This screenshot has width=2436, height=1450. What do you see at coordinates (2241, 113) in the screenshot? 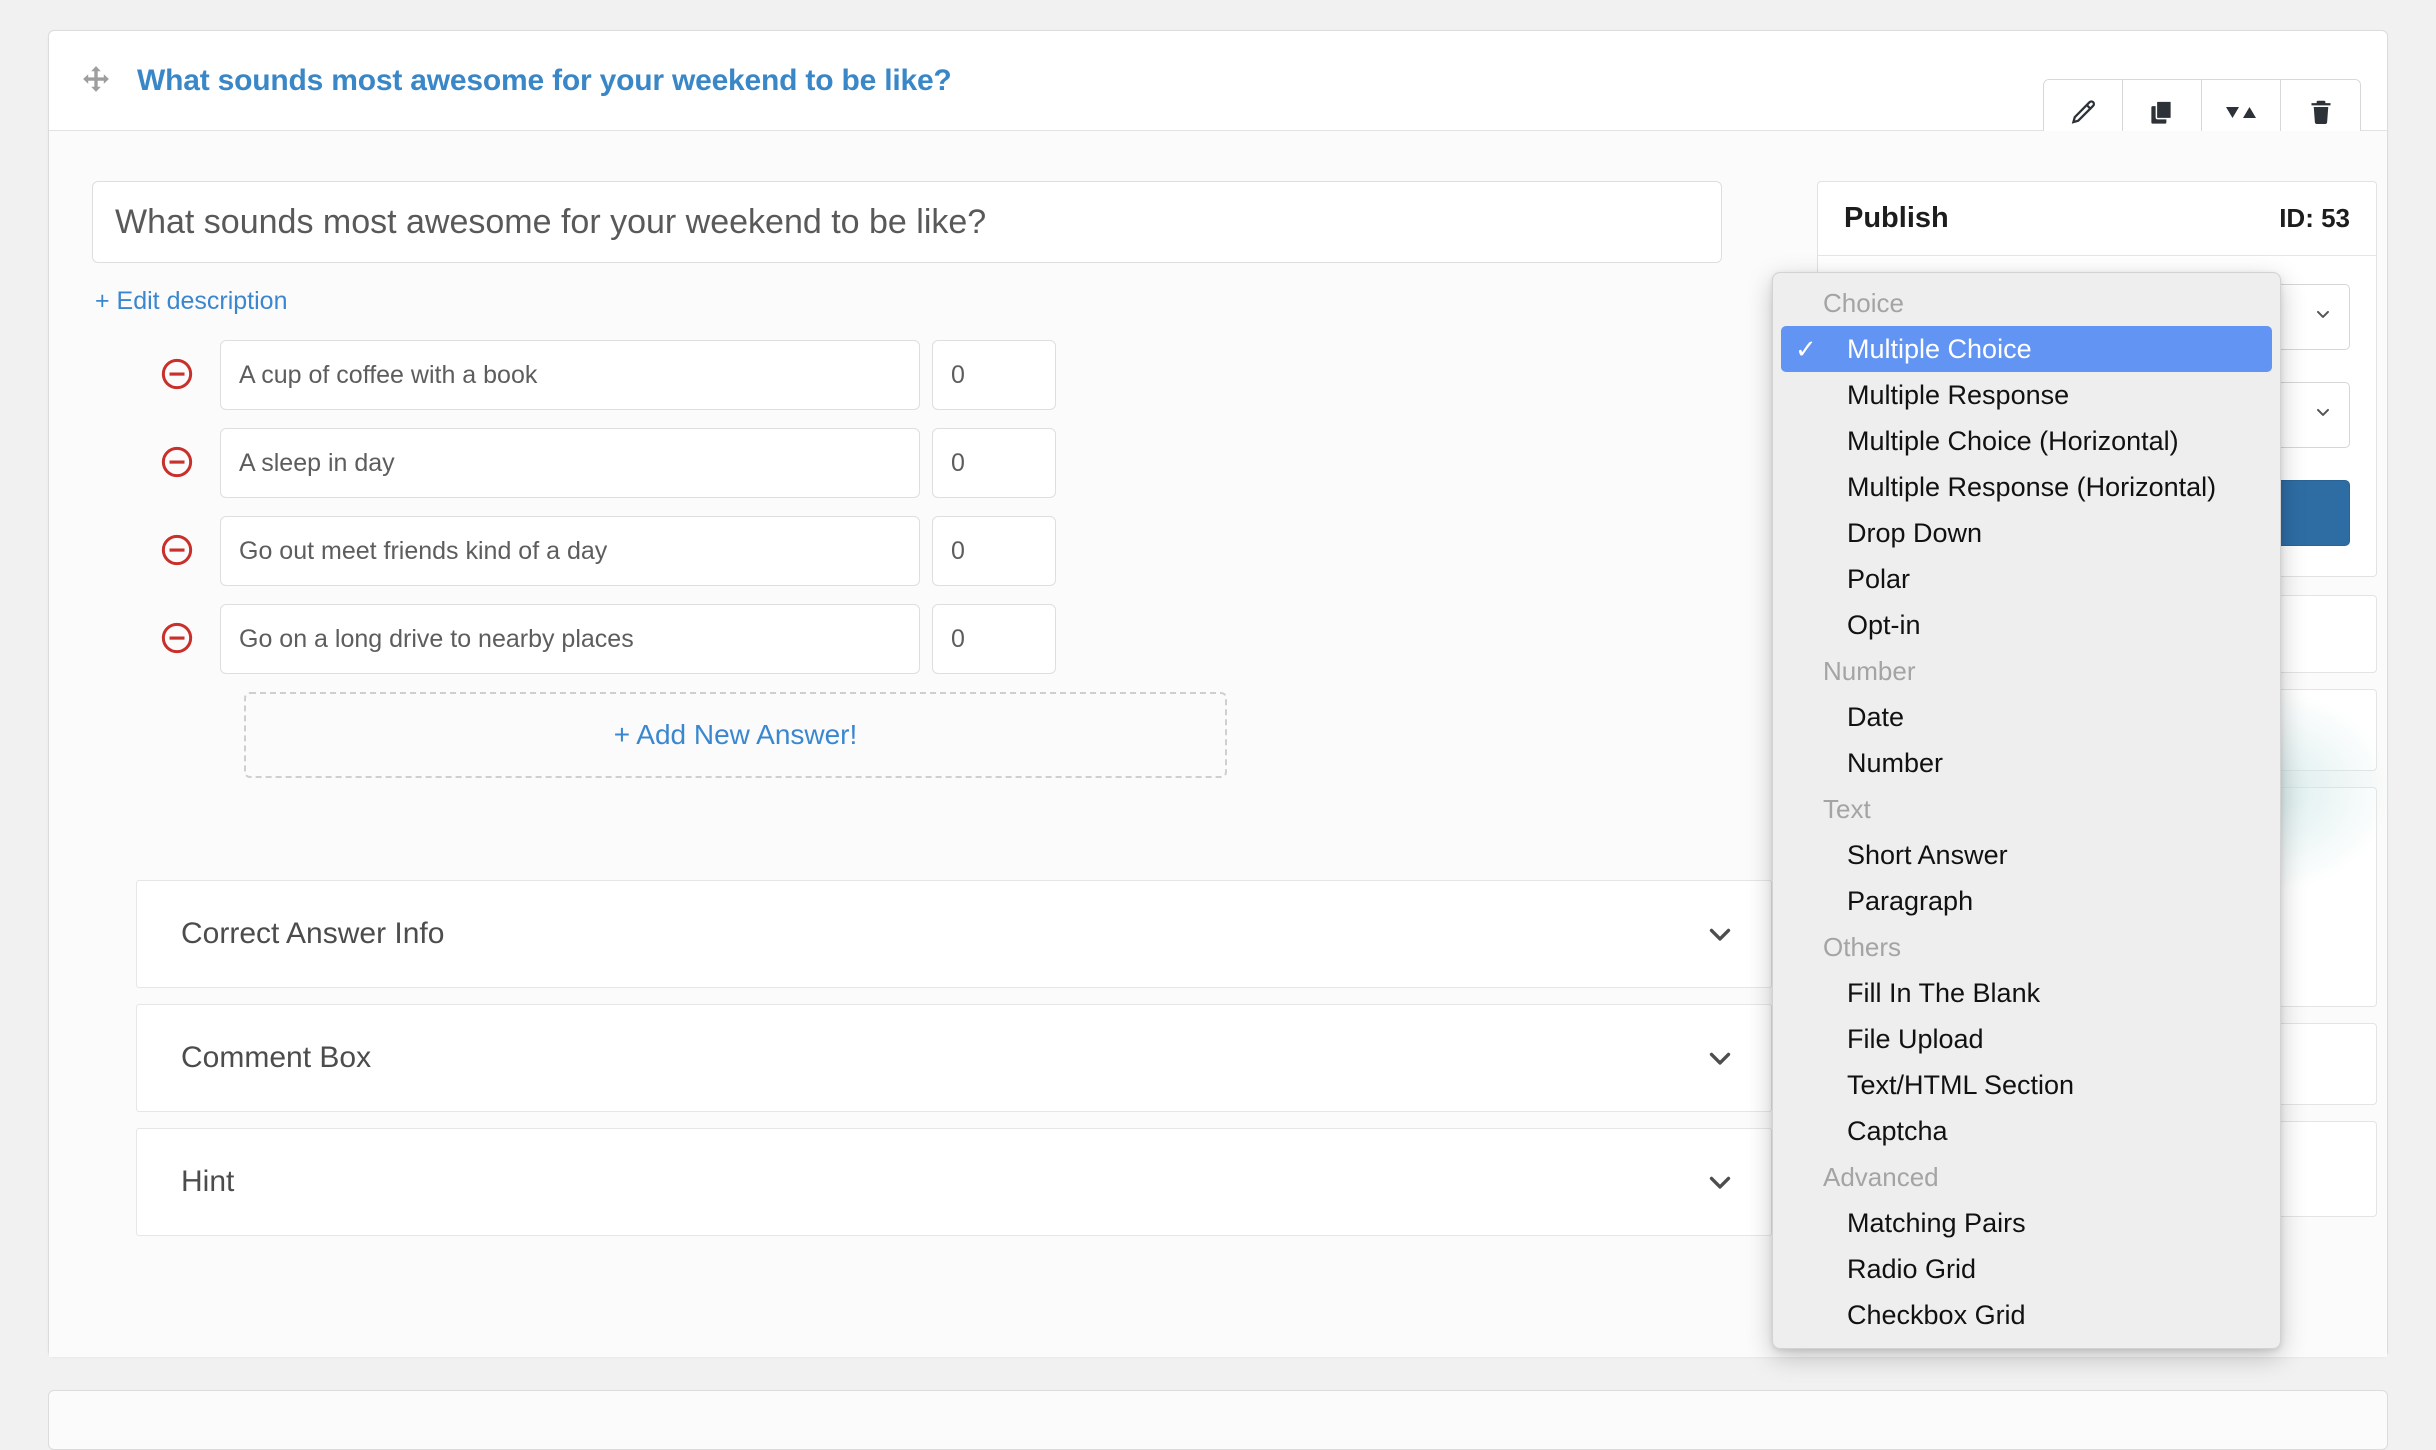
I see `sort-arrows-icon` at bounding box center [2241, 113].